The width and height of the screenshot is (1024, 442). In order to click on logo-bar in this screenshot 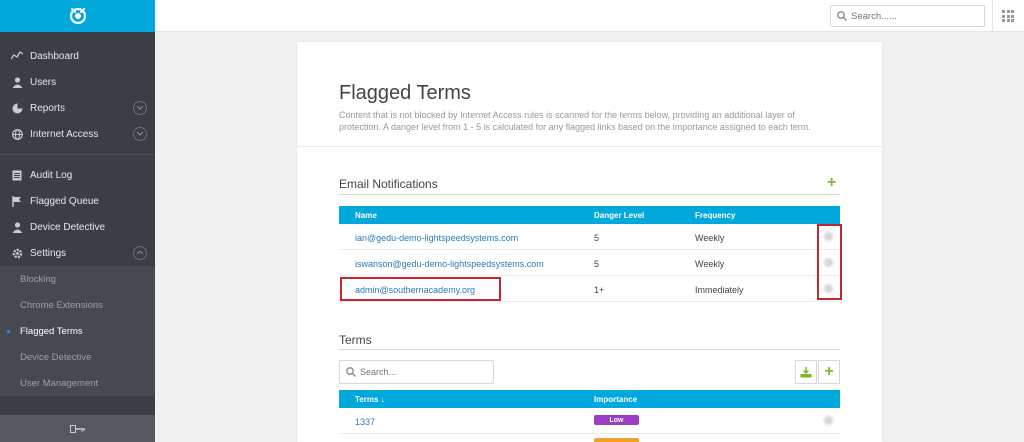, I will do `click(77, 16)`.